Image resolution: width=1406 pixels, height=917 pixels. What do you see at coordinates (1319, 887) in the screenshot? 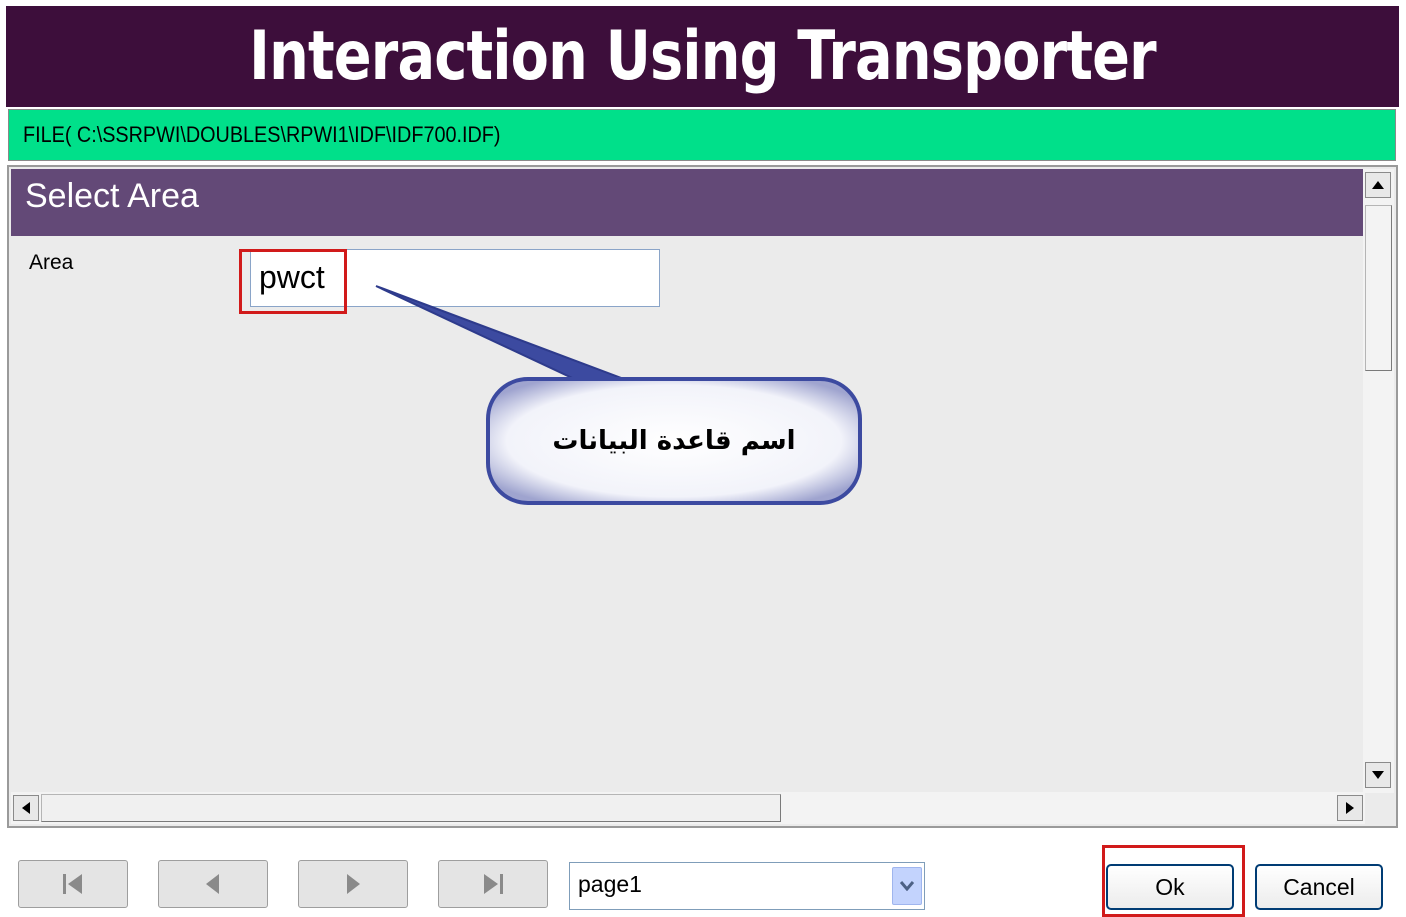
I see `cancel-button: Cancel` at bounding box center [1319, 887].